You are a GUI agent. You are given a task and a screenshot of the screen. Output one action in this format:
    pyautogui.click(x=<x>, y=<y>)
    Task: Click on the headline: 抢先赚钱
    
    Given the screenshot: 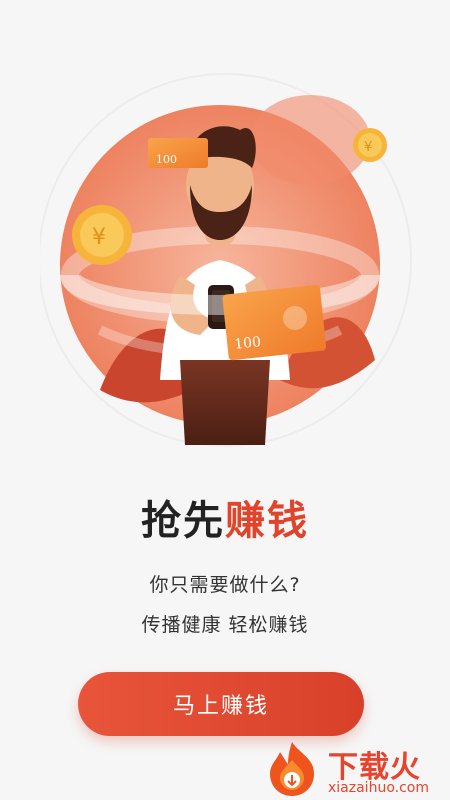 What is the action you would take?
    pyautogui.click(x=225, y=517)
    